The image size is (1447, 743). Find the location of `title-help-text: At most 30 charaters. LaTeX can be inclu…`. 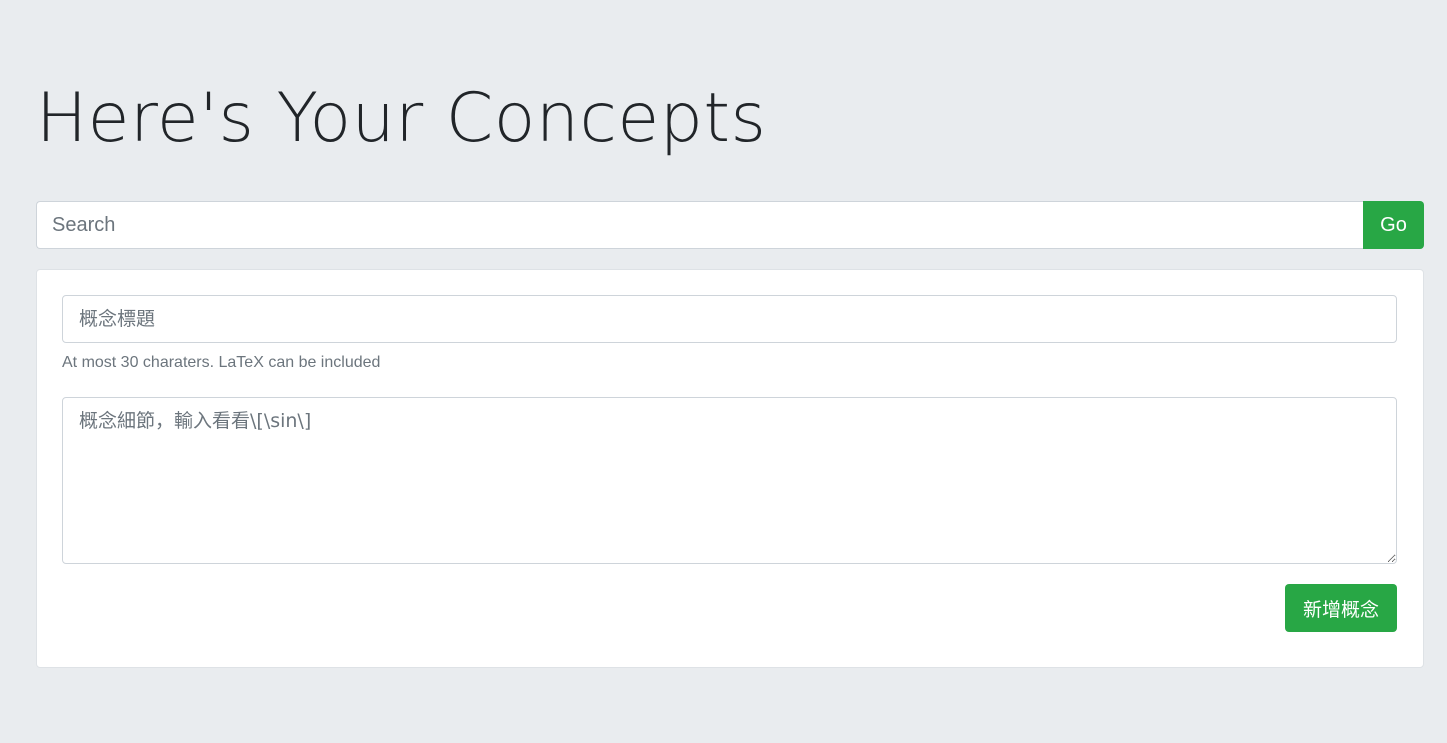

title-help-text: At most 30 charaters. LaTeX can be inclu… is located at coordinates (221, 362).